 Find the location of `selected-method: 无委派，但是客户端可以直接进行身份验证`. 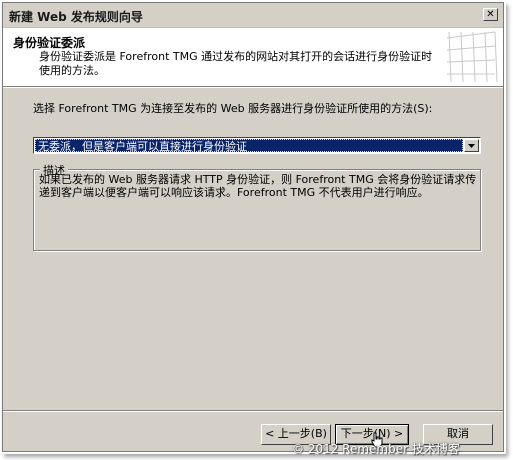

selected-method: 无委派，但是客户端可以直接进行身份验证 is located at coordinates (249, 146).